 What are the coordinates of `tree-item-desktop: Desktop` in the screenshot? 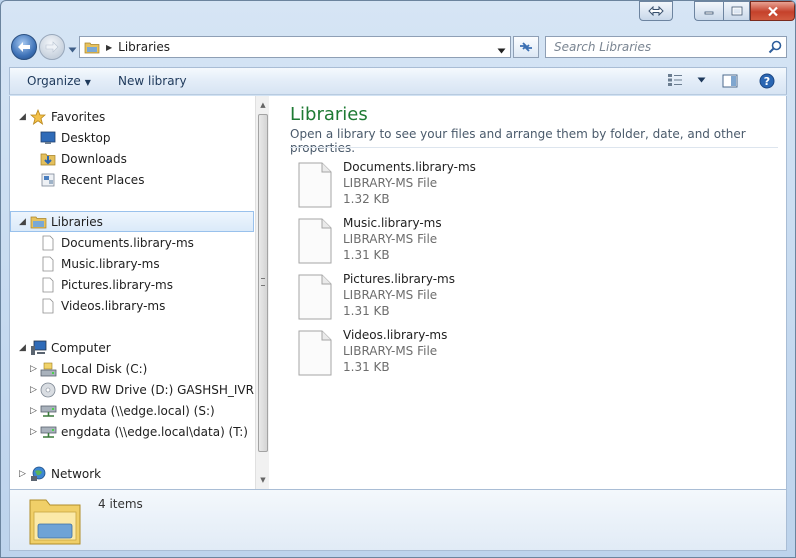 It's located at (132, 138).